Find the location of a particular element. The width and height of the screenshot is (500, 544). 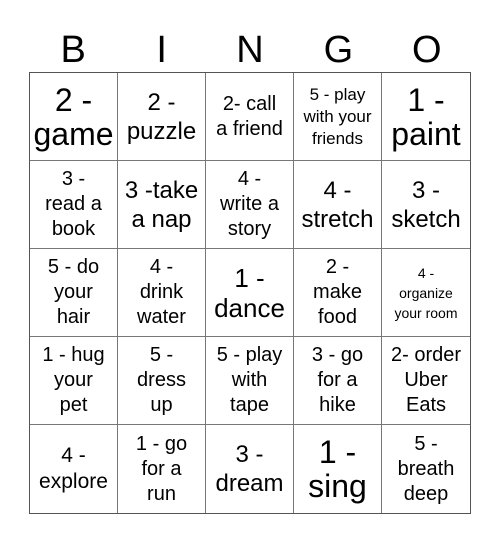

cell-text: 2- call a friend is located at coordinates (249, 116).